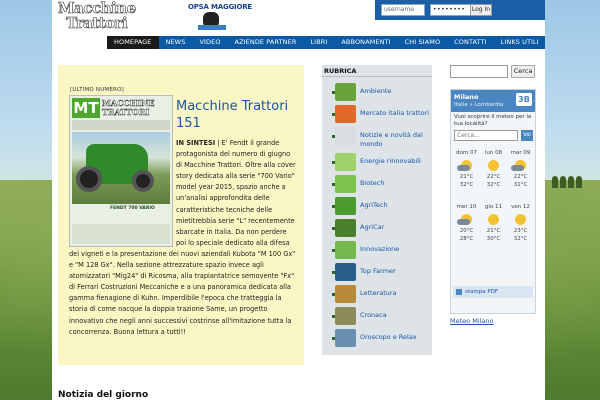  Describe the element at coordinates (121, 125) in the screenshot. I see `cover-strip` at that location.